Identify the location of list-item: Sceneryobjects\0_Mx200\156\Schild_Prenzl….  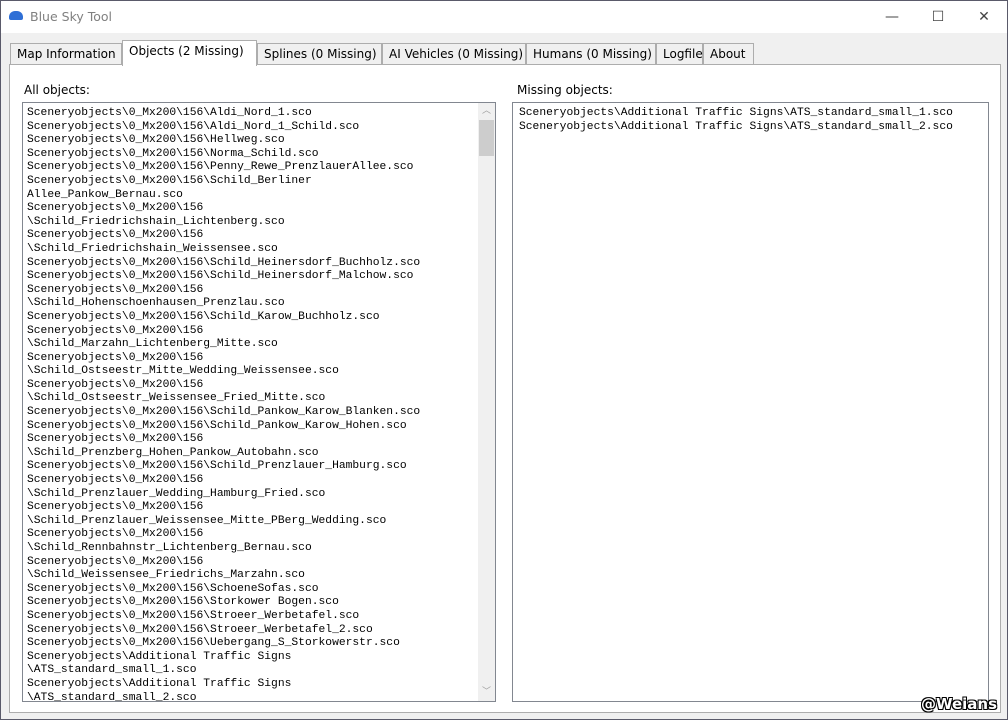
(261, 467).